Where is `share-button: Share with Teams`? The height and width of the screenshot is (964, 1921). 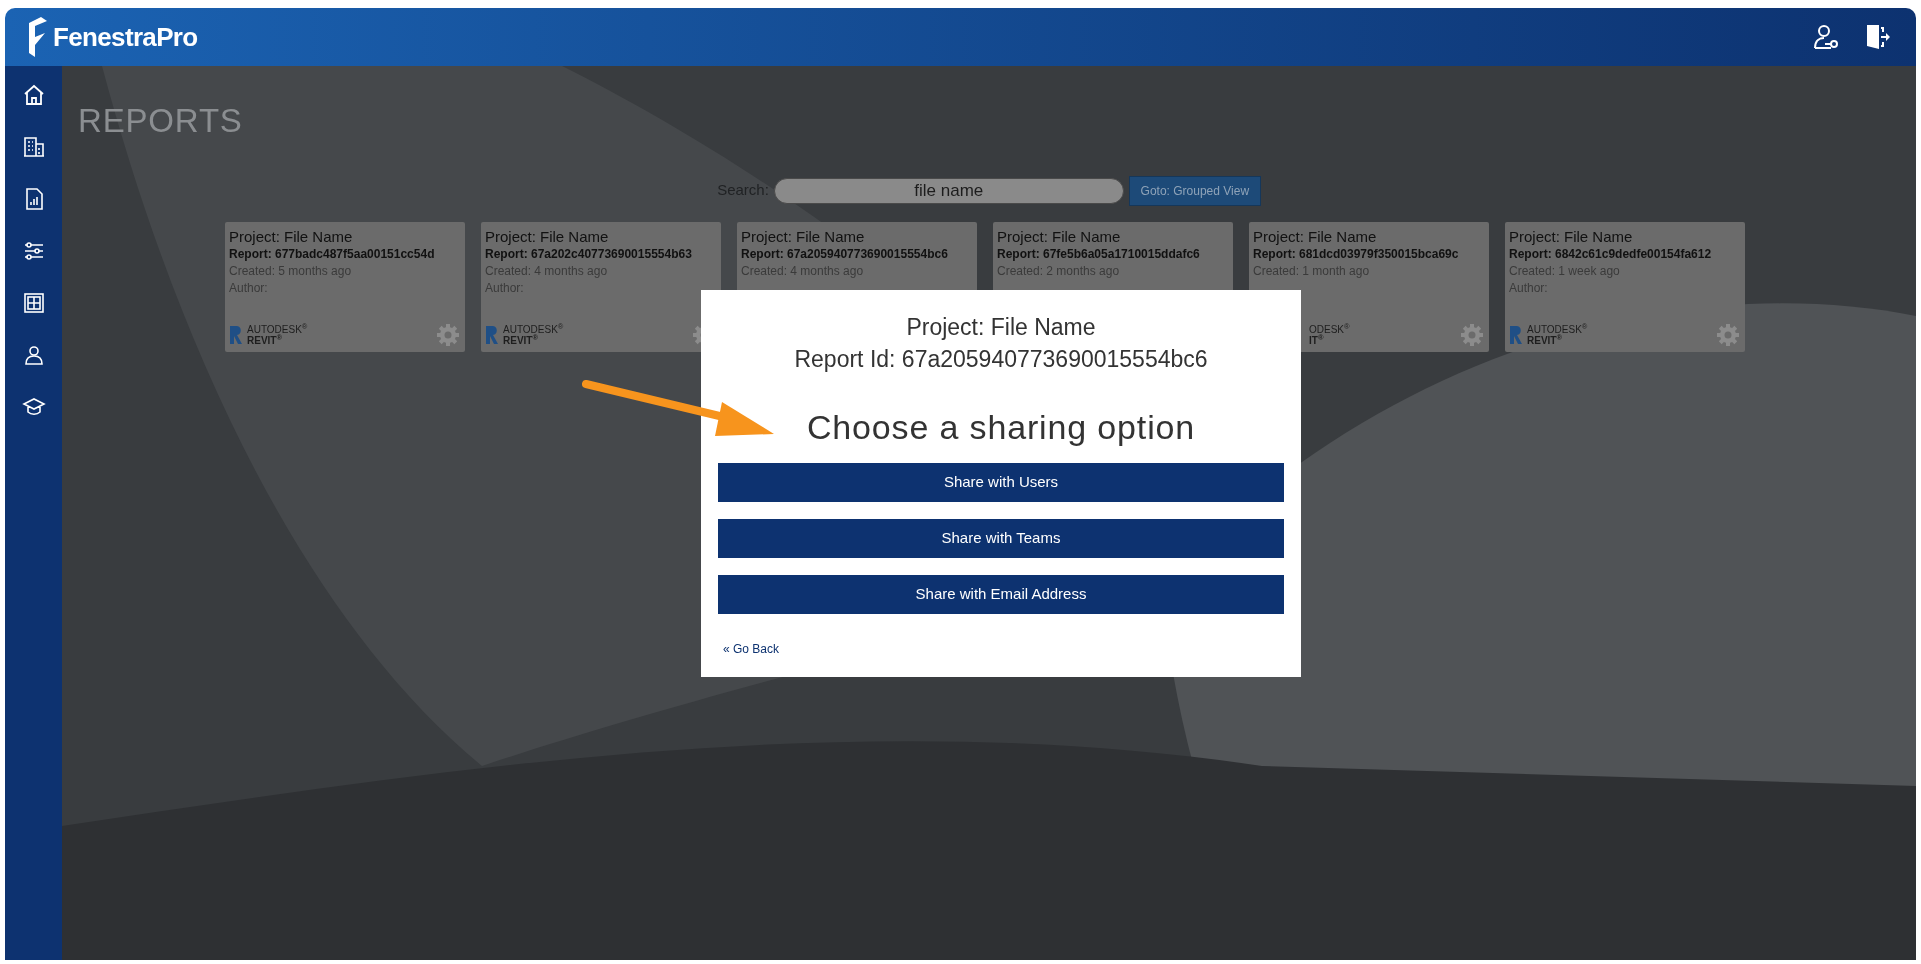 share-button: Share with Teams is located at coordinates (1001, 538).